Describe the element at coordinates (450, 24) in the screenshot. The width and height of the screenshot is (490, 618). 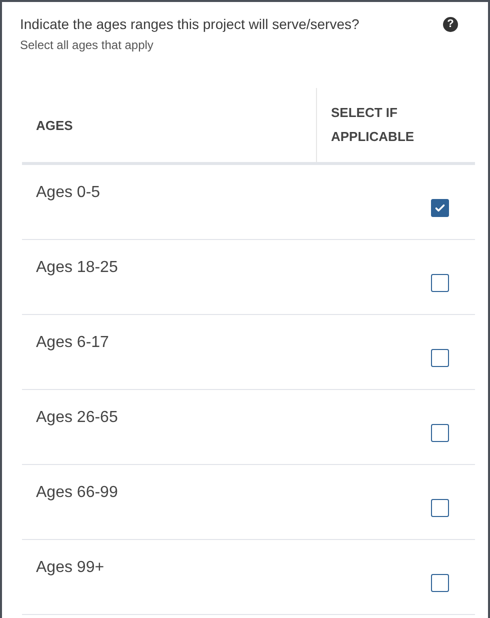
I see `help-icon: ?` at that location.